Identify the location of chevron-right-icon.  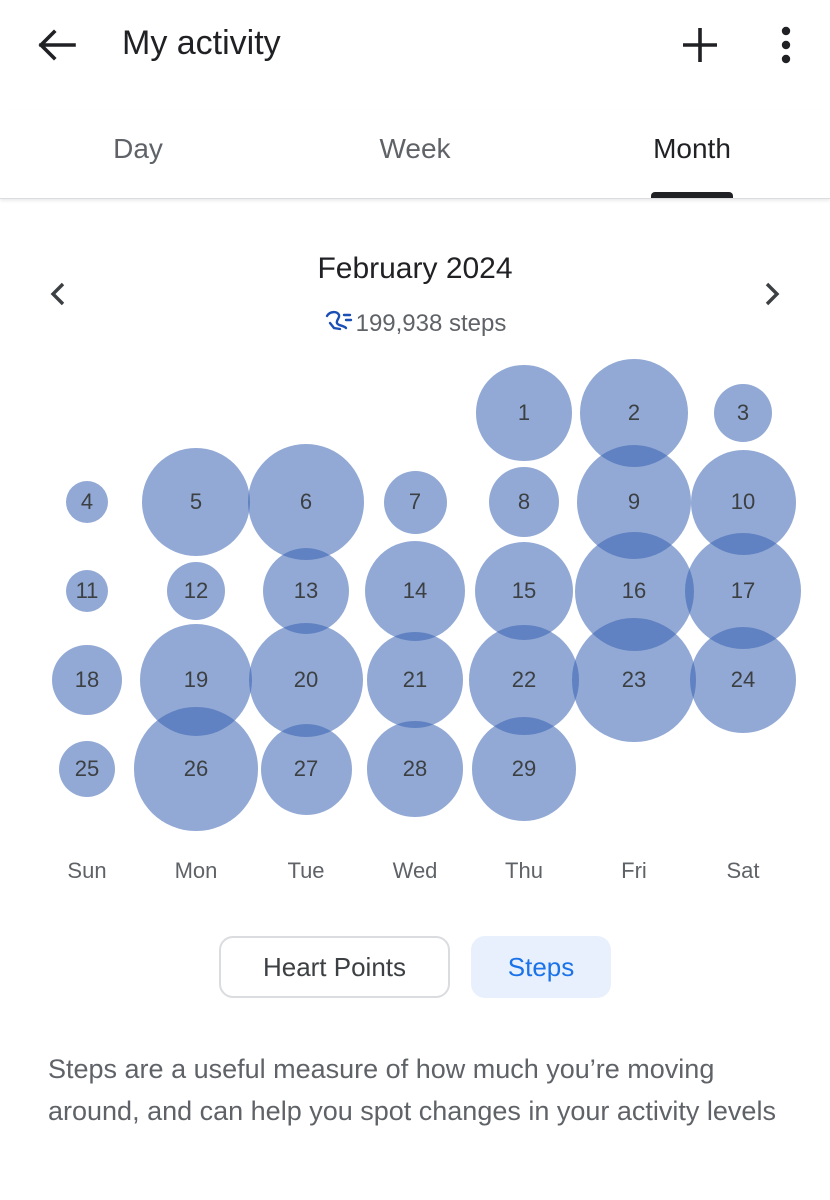
(772, 294).